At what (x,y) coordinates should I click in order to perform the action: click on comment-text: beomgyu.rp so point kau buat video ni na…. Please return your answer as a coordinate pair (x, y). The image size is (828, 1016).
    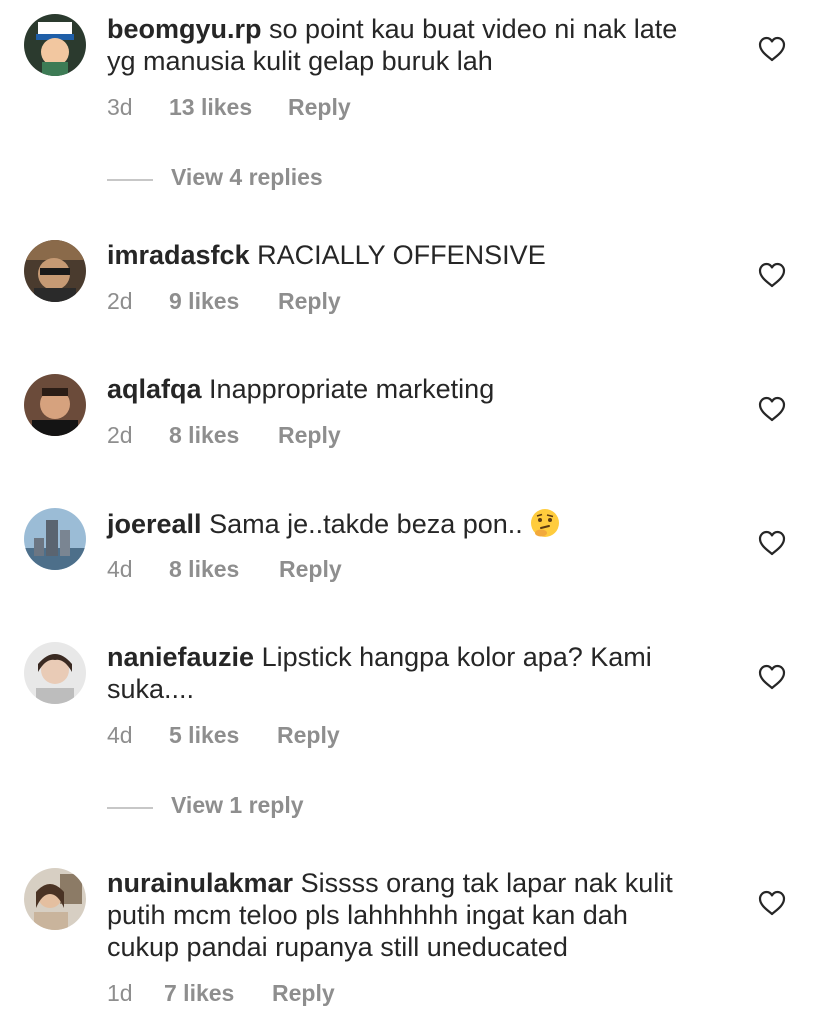
    Looking at the image, I should click on (407, 45).